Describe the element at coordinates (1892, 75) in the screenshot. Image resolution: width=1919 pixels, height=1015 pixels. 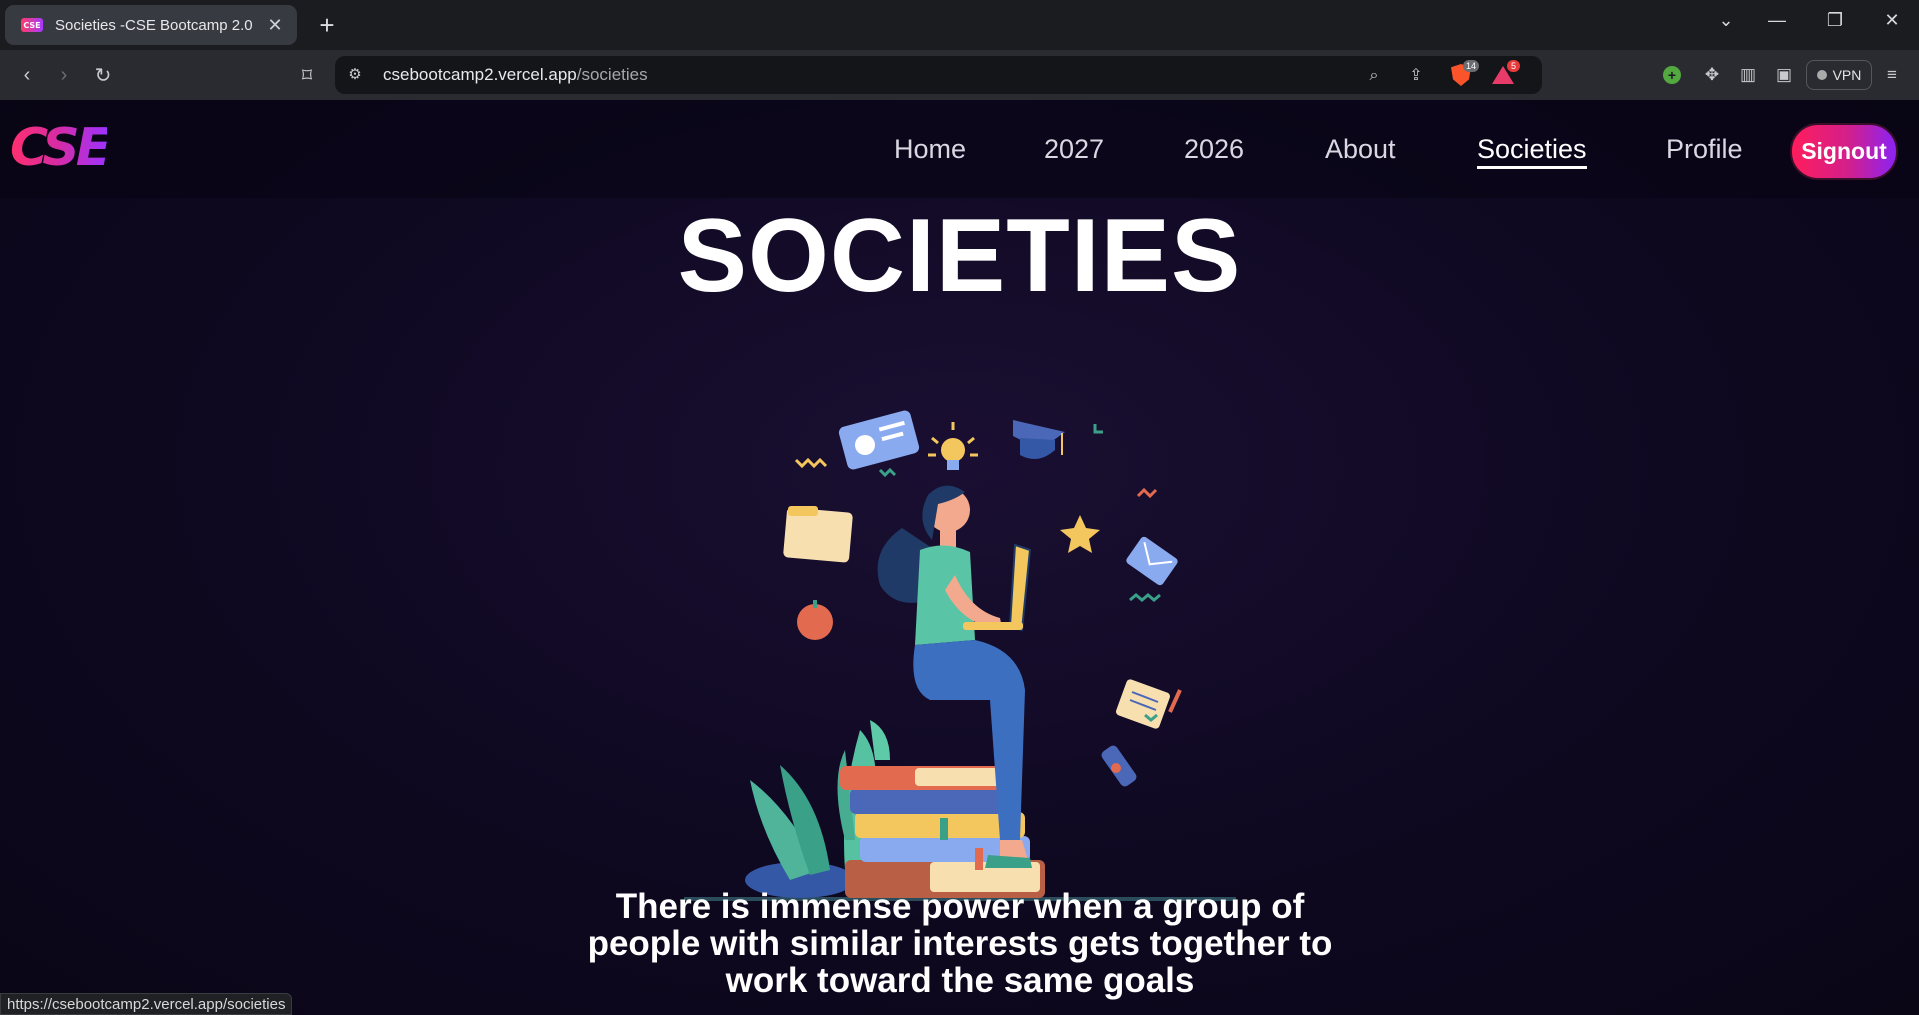
I see `menu-icon: ≡` at that location.